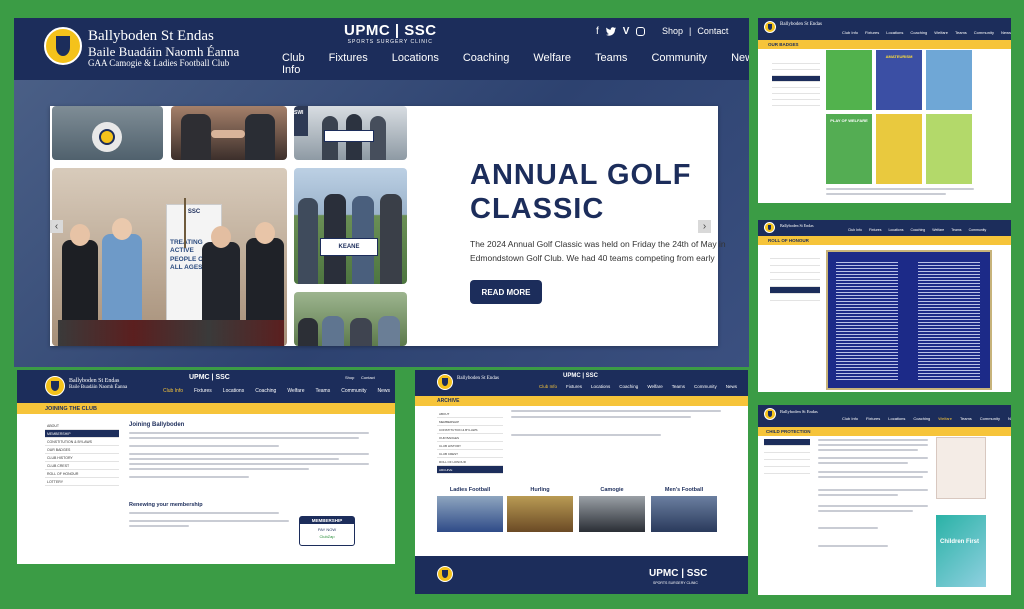 This screenshot has width=1024, height=609. What do you see at coordinates (849, 149) in the screenshot?
I see `badge-tile: PLAY OF WELFARE` at bounding box center [849, 149].